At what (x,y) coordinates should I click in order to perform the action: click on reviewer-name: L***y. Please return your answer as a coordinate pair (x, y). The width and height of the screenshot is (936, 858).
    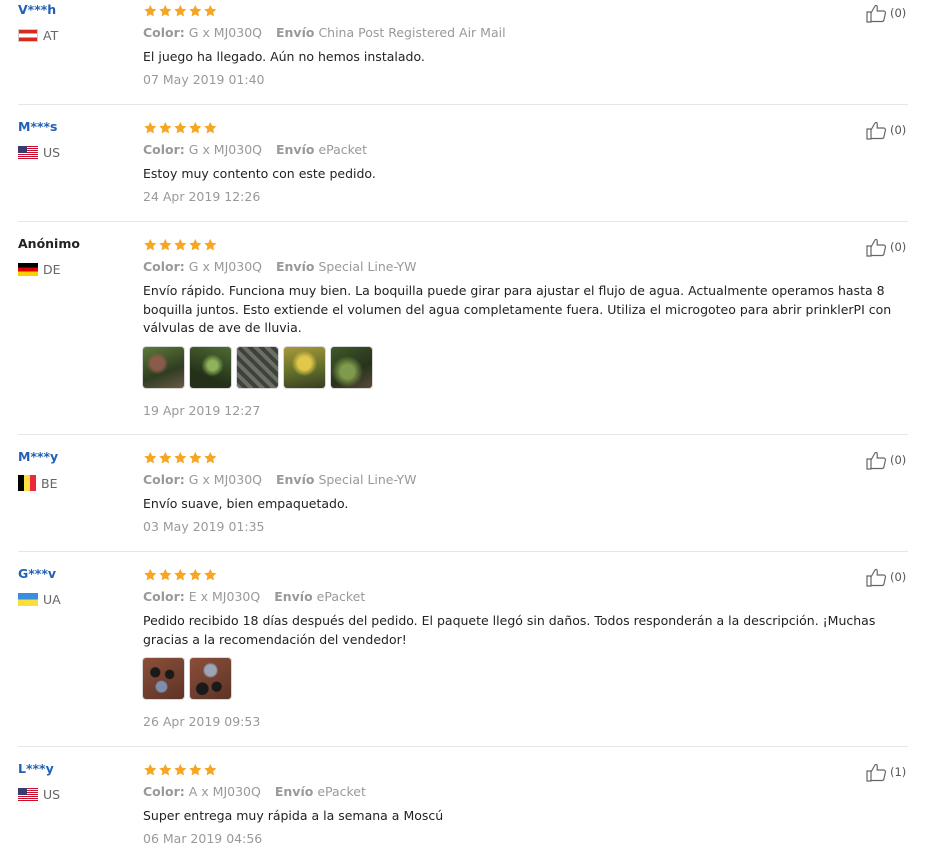
    Looking at the image, I should click on (36, 768).